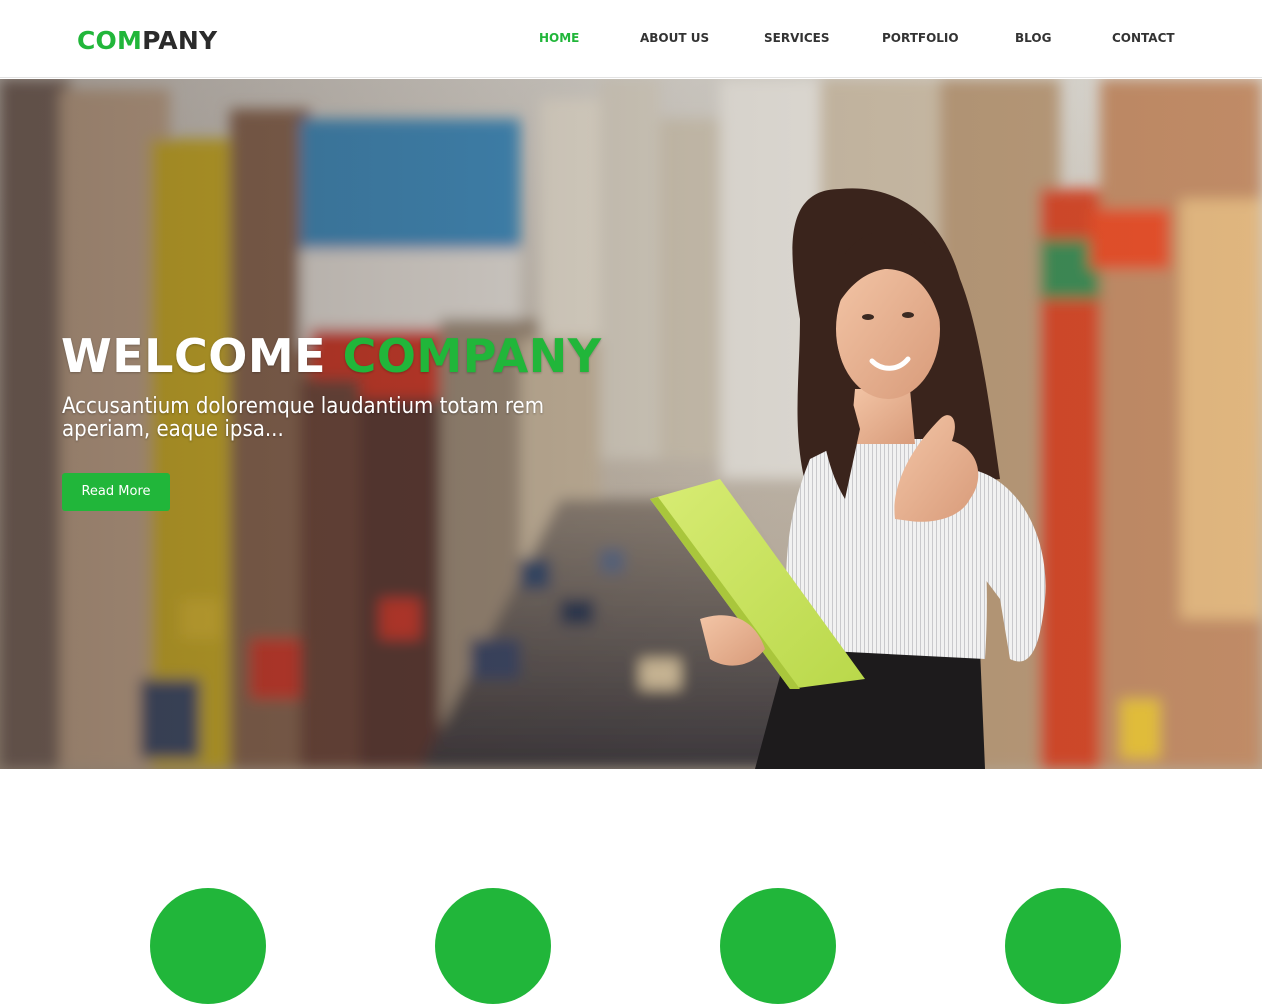  What do you see at coordinates (472, 356) in the screenshot?
I see `hero-title-part-2: COMPANY` at bounding box center [472, 356].